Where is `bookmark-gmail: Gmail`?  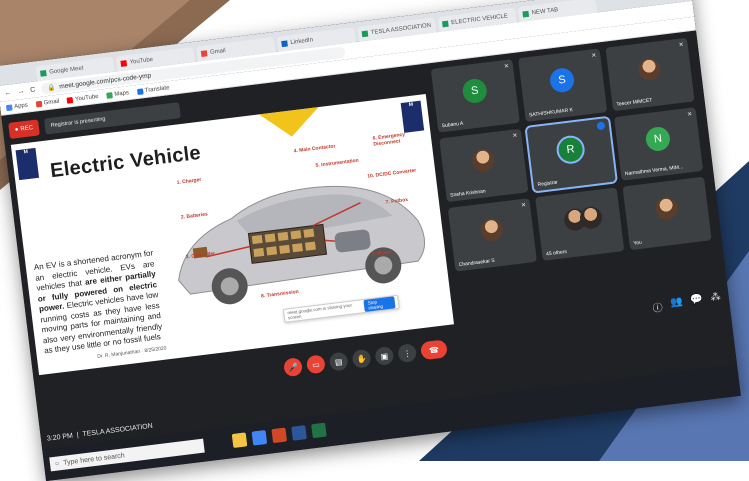 bookmark-gmail: Gmail is located at coordinates (47, 103).